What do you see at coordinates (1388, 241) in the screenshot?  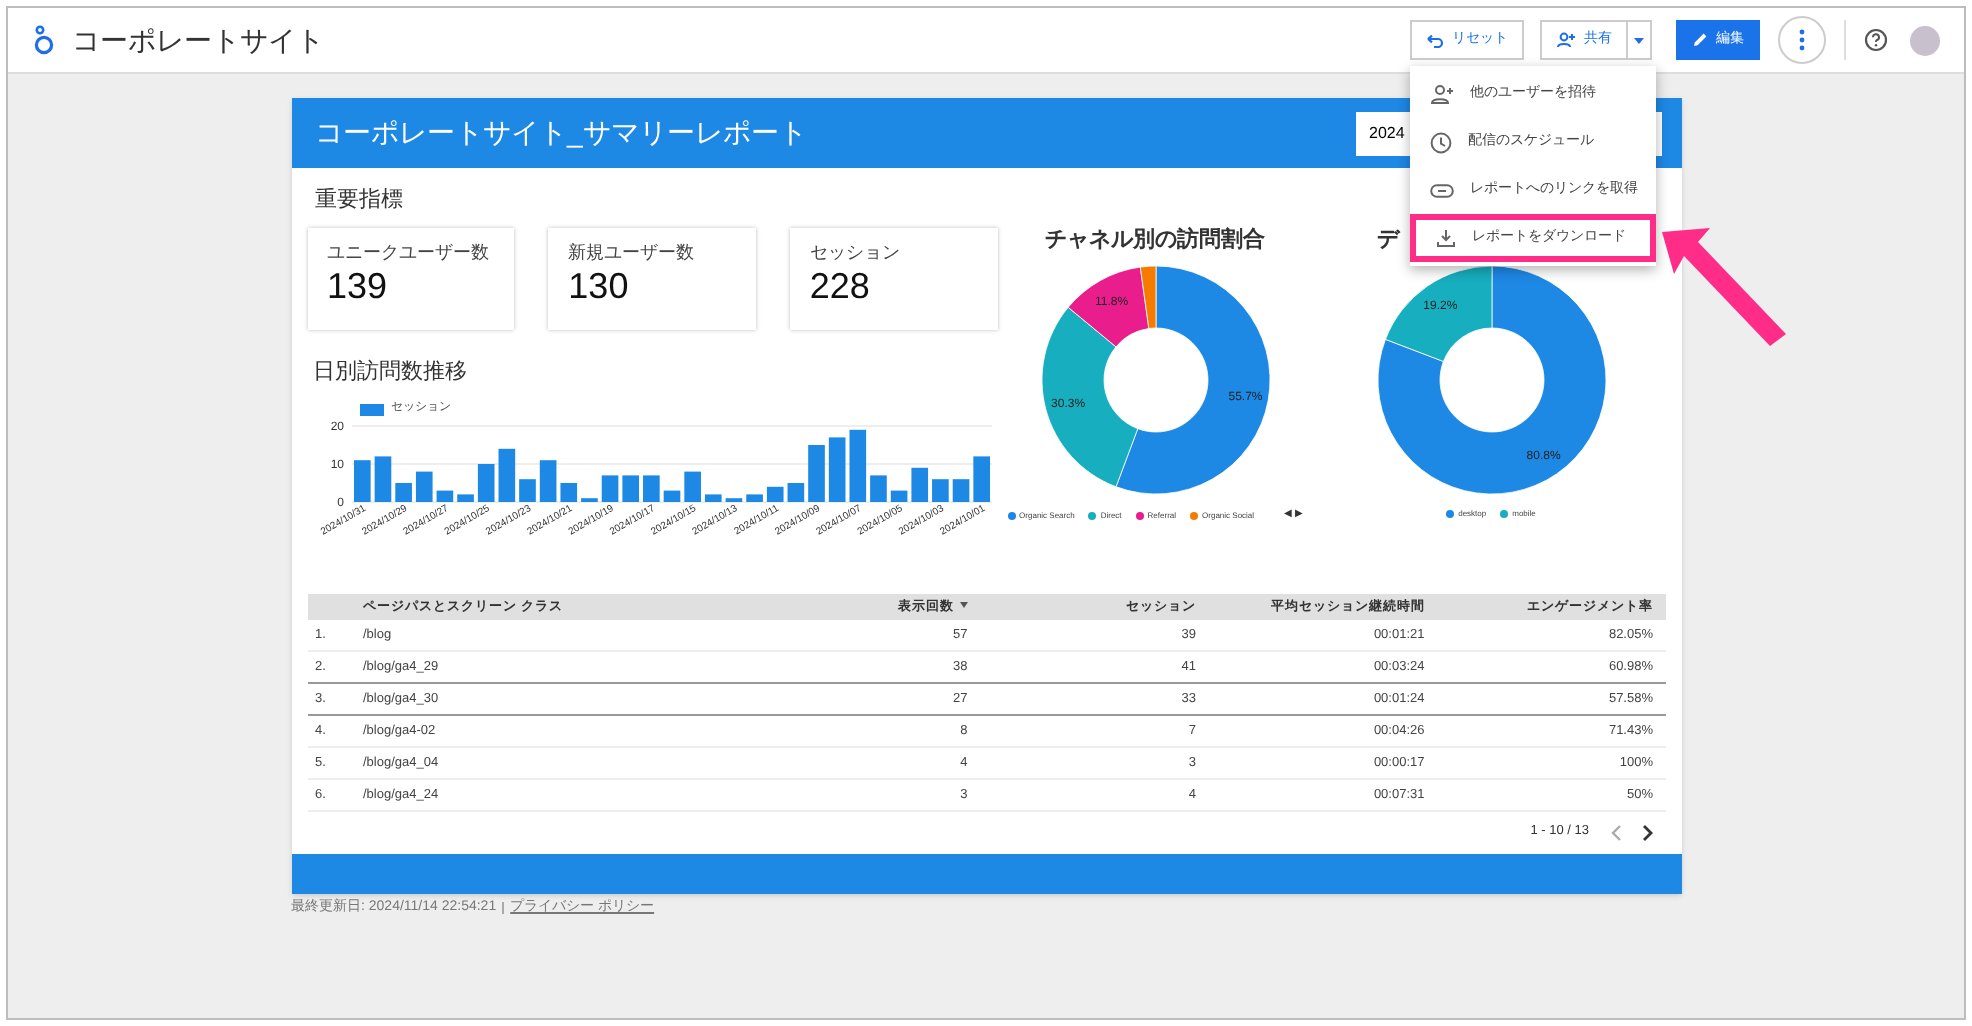 I see `chart-title: デ` at bounding box center [1388, 241].